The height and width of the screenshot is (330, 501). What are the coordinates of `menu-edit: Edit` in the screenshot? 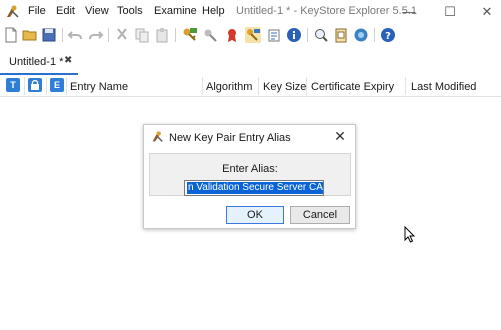 It's located at (65, 11).